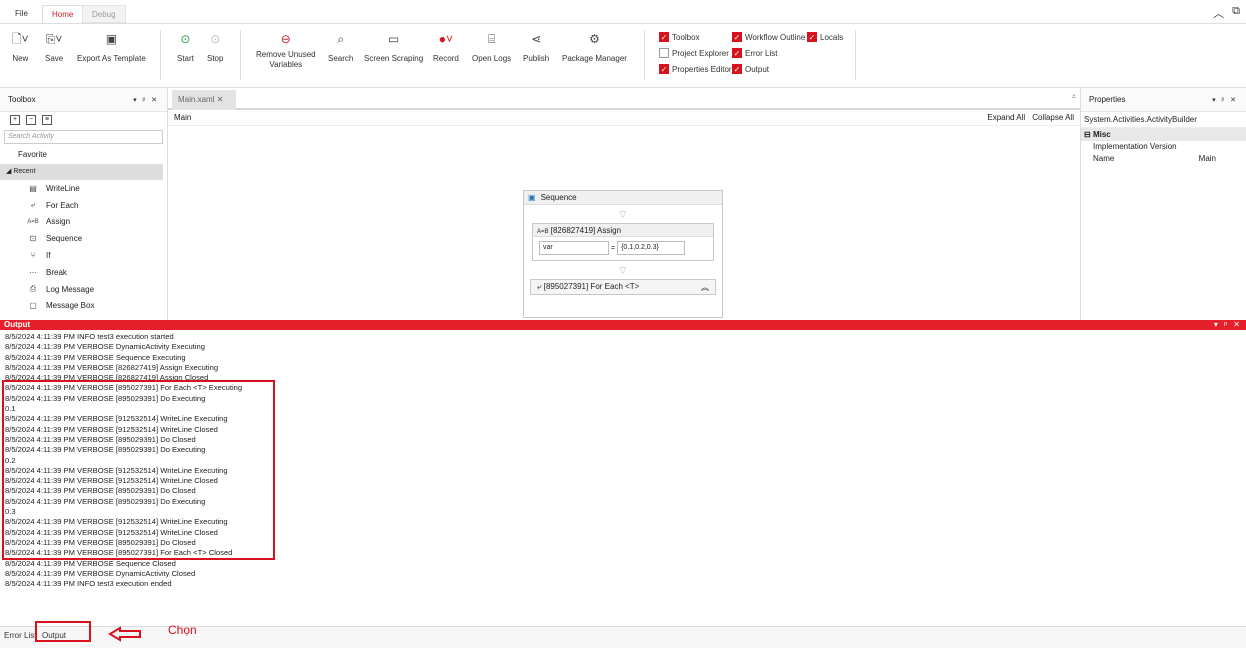 The width and height of the screenshot is (1246, 648). I want to click on collapse-chevron-icon: ︽, so click(705, 287).